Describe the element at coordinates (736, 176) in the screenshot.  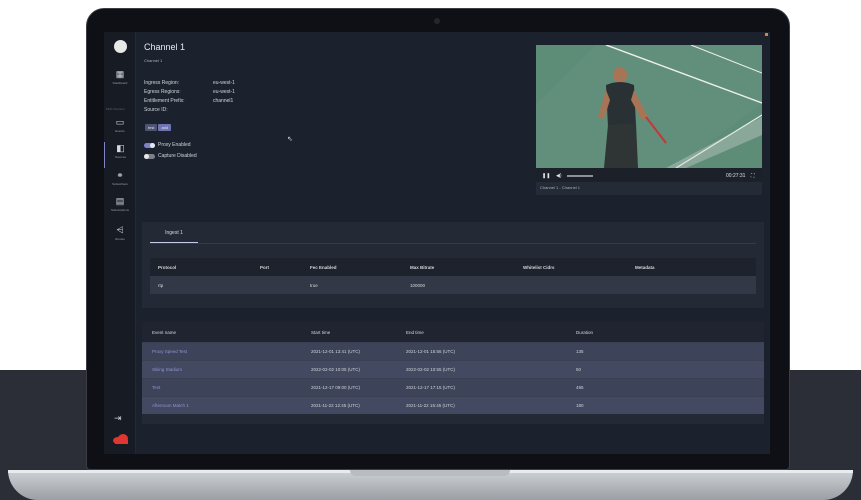
I see `video-time: 00:27:31` at that location.